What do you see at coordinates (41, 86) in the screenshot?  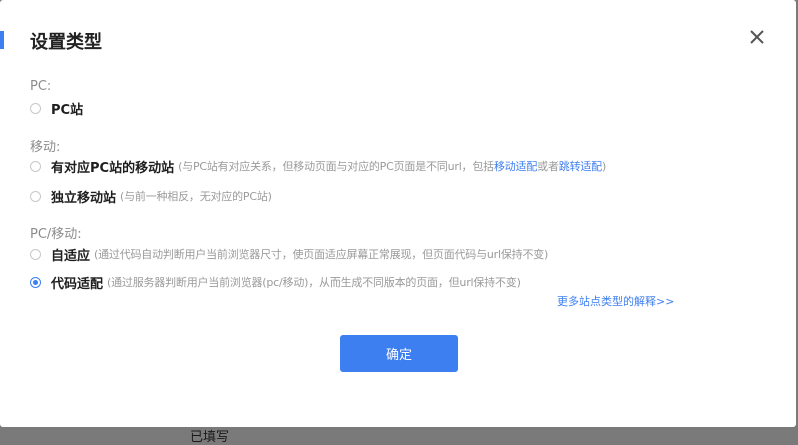 I see `group-label-pc: PC:` at bounding box center [41, 86].